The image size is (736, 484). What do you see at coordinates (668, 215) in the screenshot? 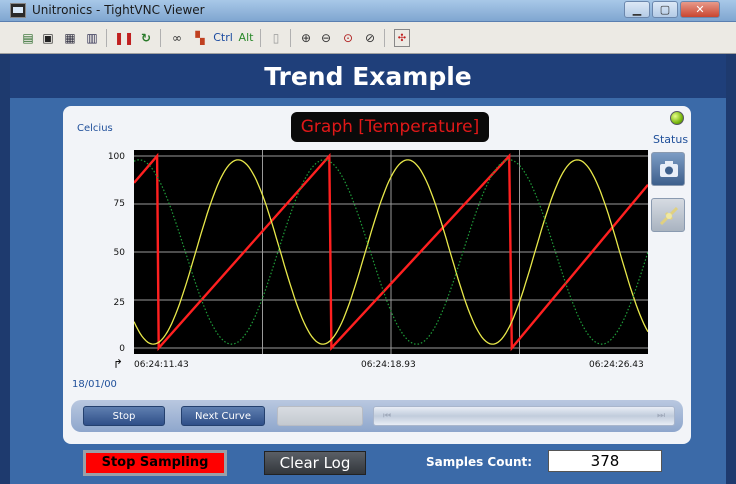
I see `plug-icon` at bounding box center [668, 215].